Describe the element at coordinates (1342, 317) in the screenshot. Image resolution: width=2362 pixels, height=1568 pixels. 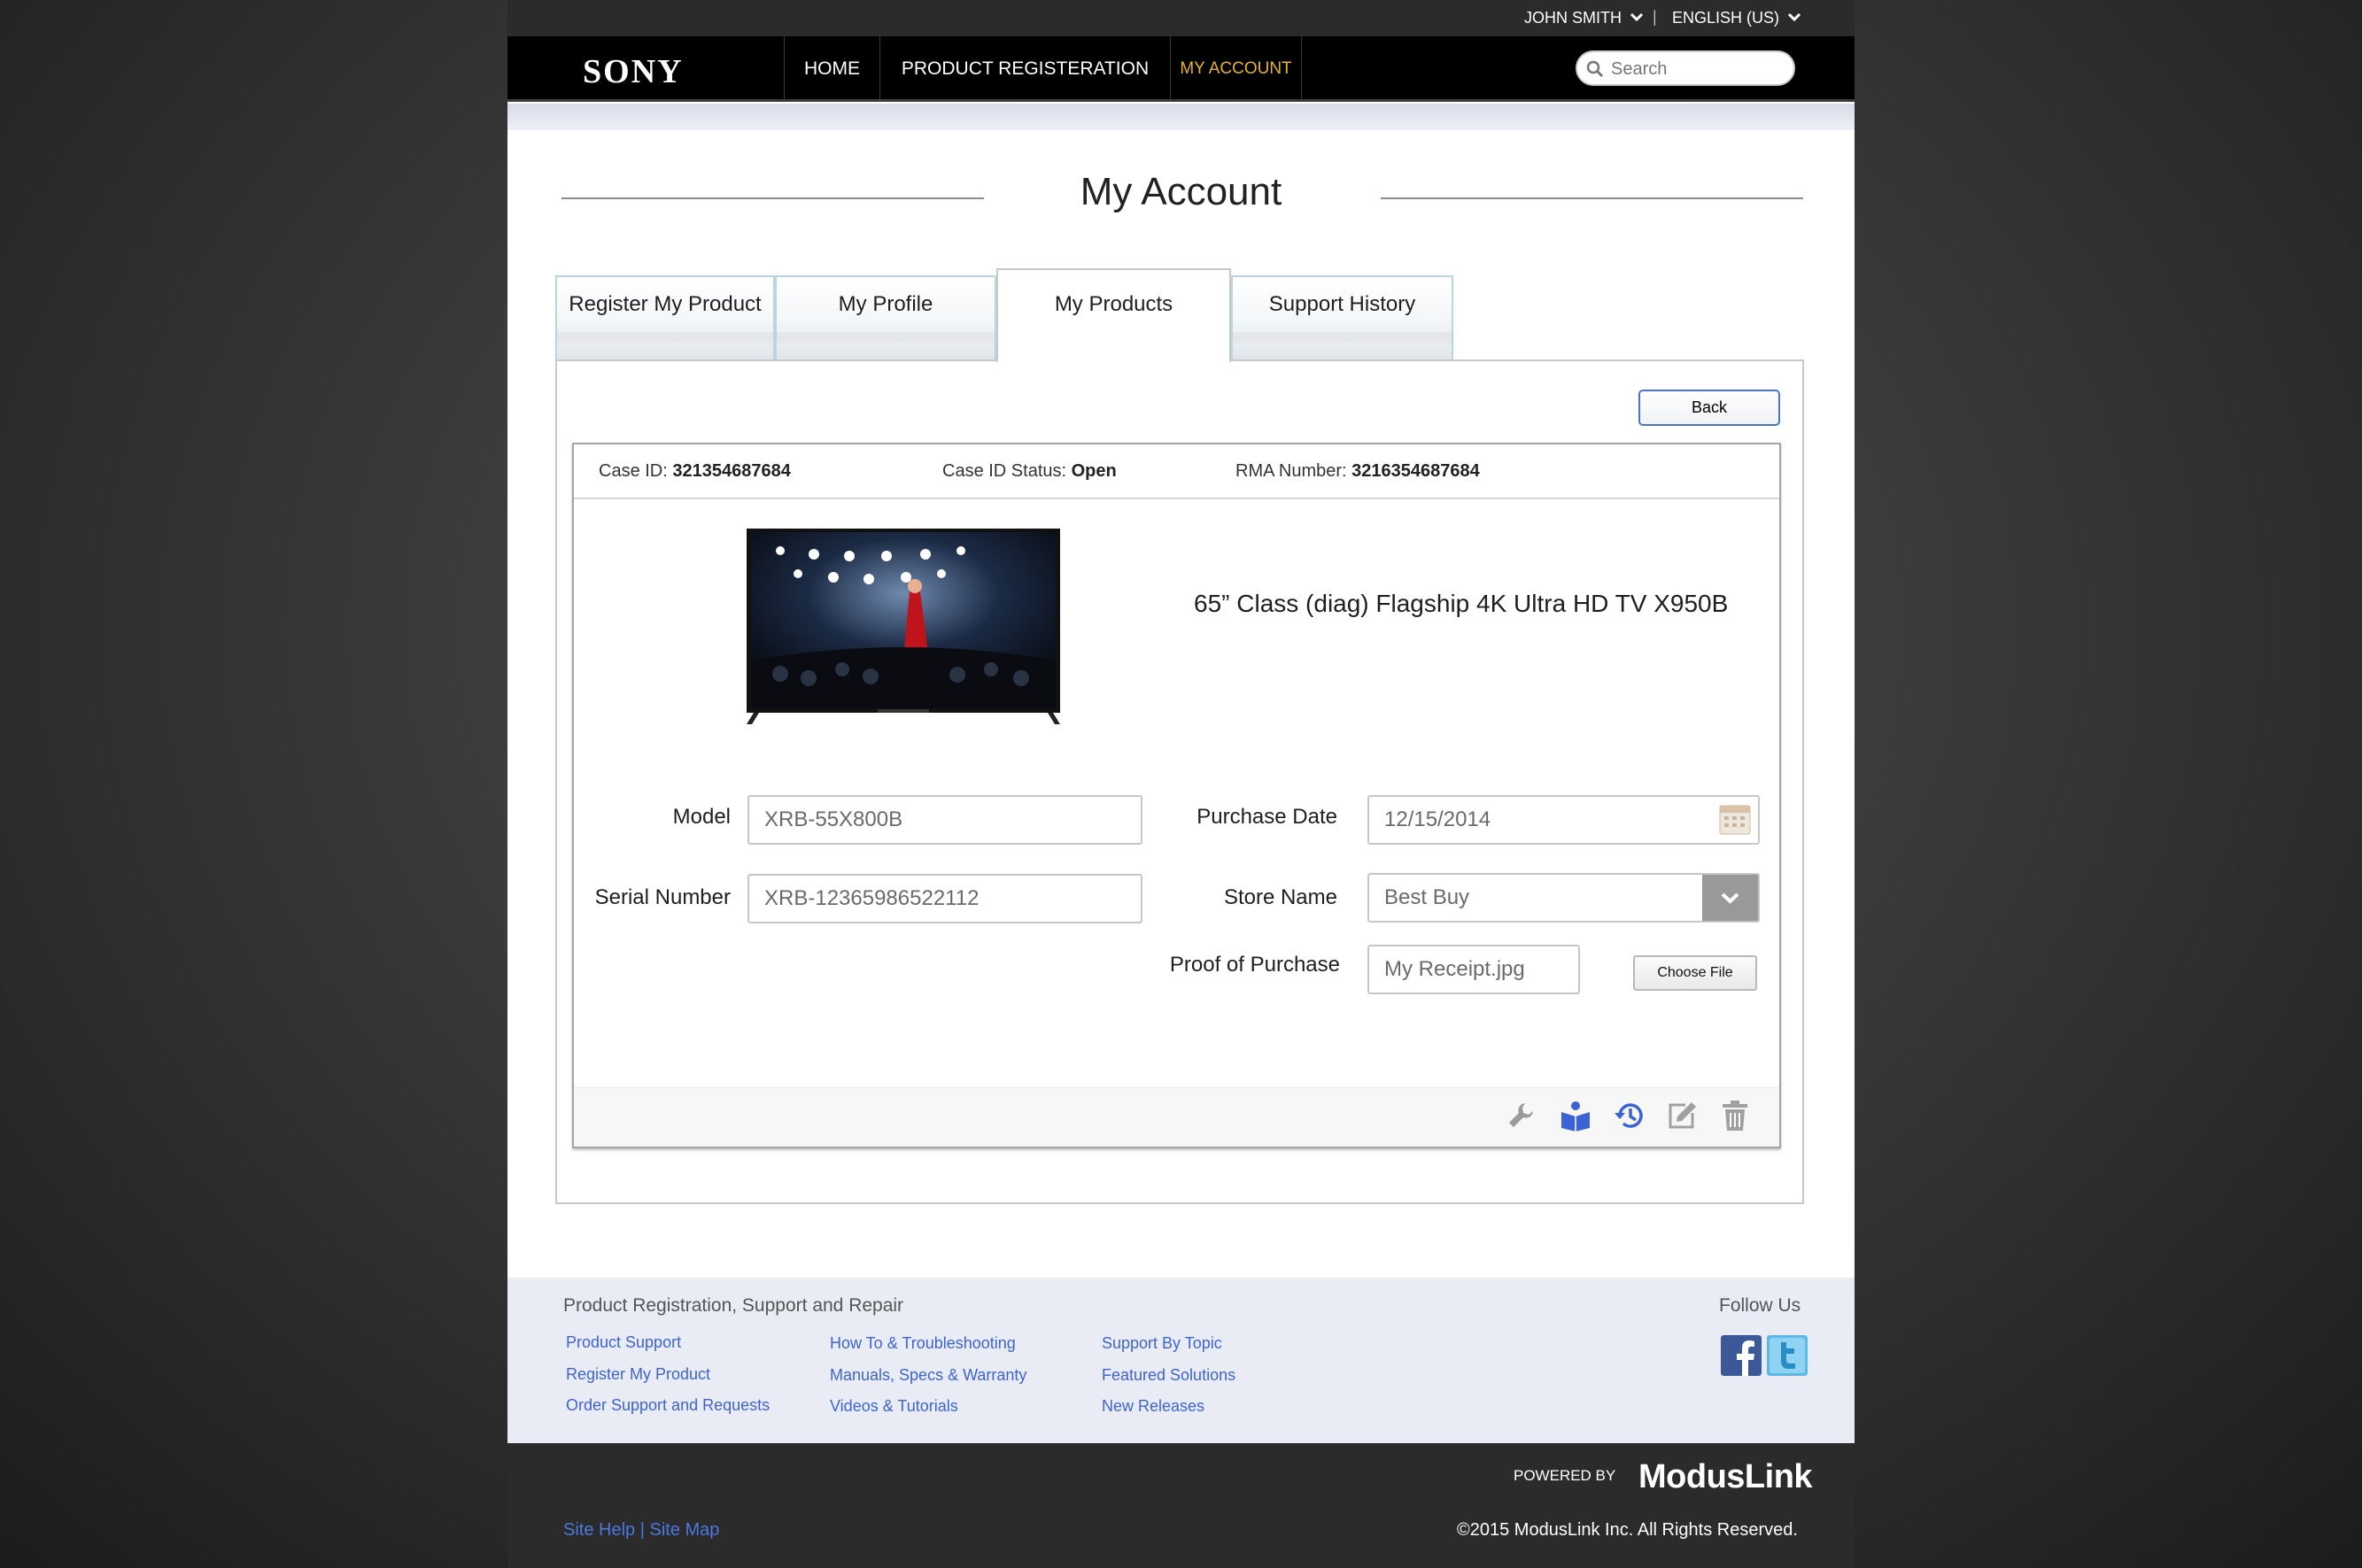
I see `tab-support-history: Support History` at that location.